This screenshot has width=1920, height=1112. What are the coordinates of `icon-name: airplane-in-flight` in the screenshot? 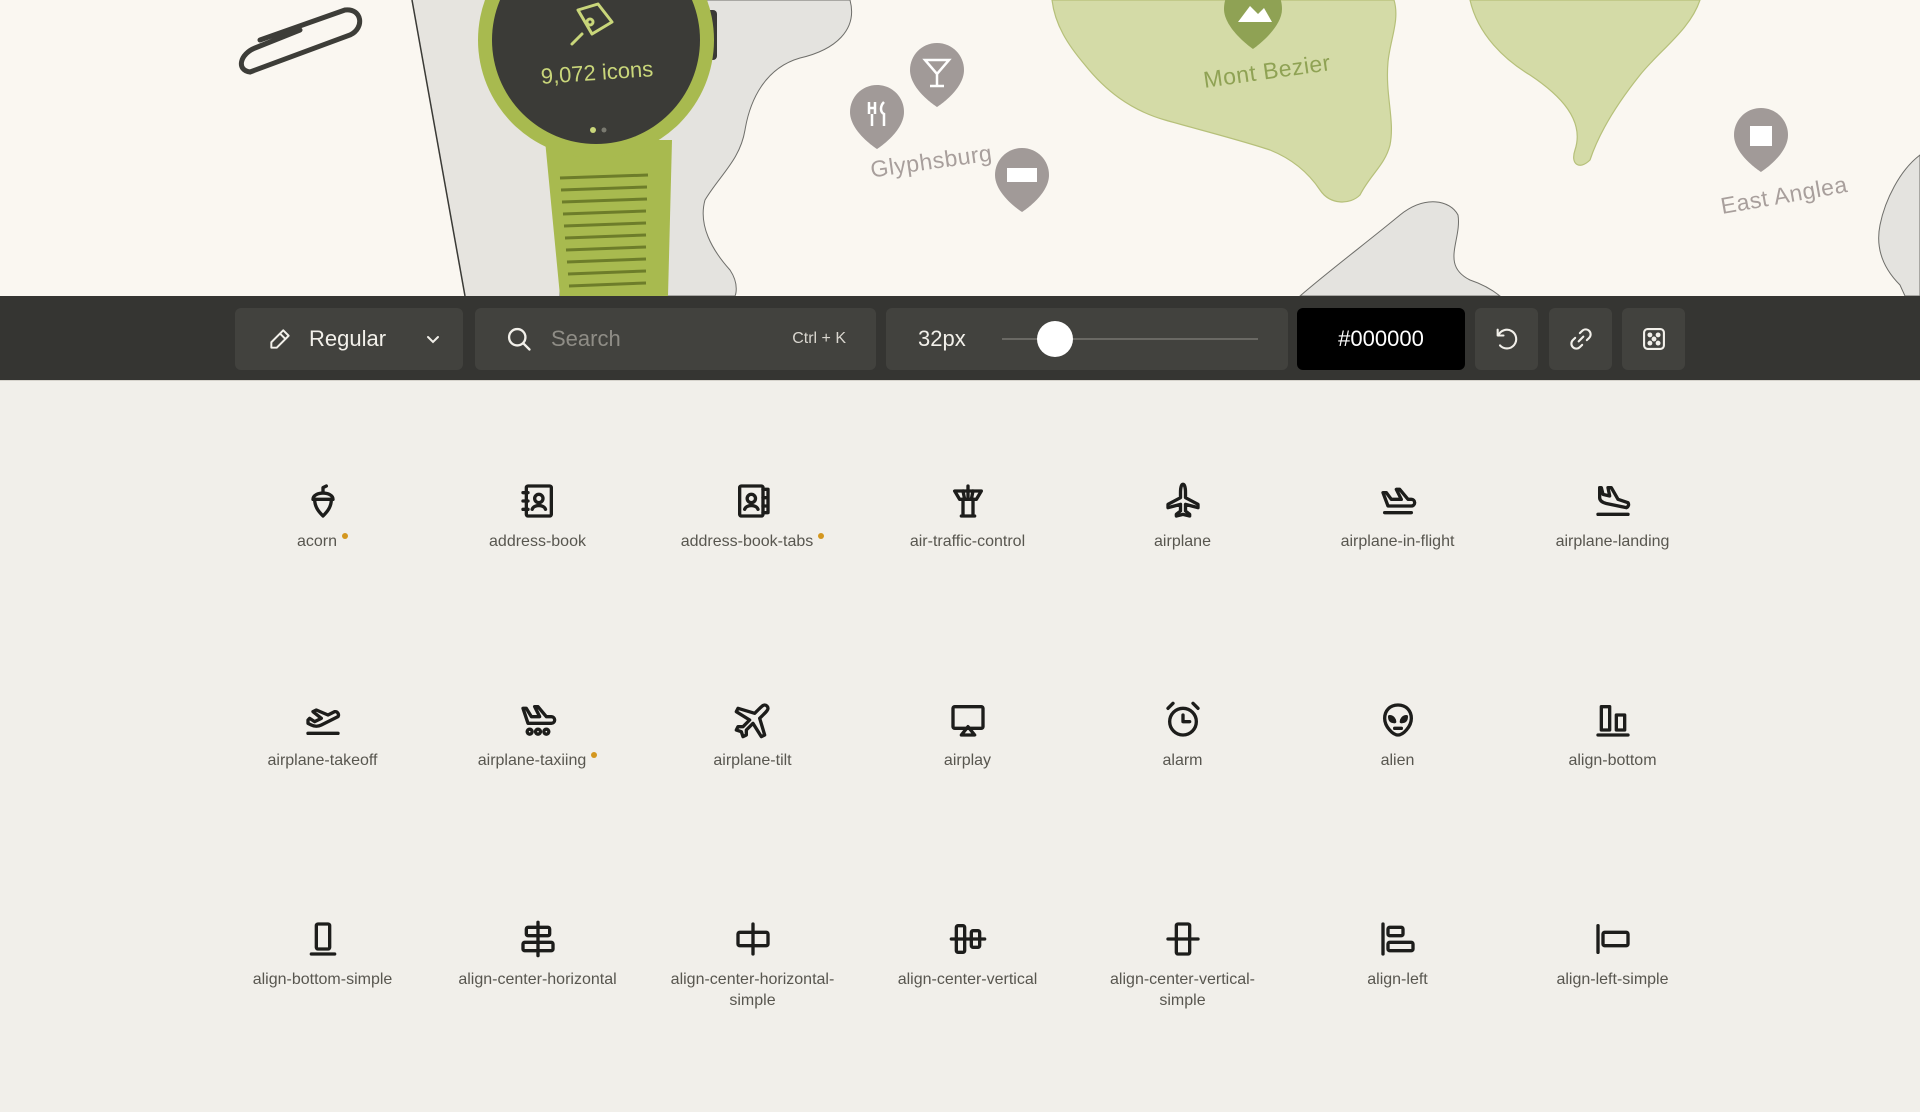 It's located at (1398, 541).